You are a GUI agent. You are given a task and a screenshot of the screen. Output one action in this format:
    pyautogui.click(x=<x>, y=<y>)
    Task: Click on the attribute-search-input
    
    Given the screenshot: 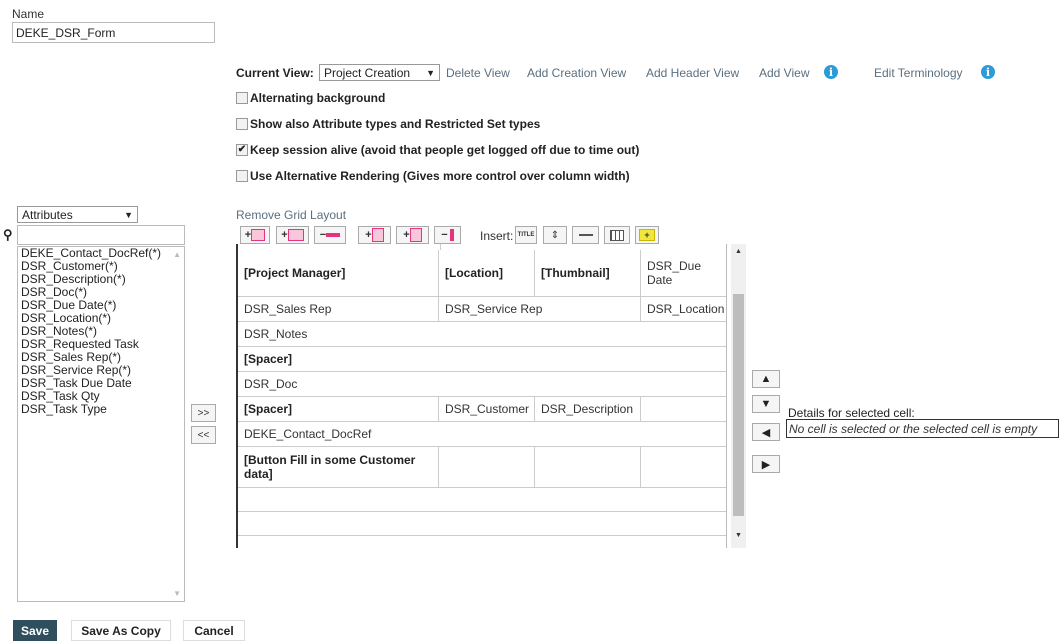 What is the action you would take?
    pyautogui.click(x=101, y=235)
    